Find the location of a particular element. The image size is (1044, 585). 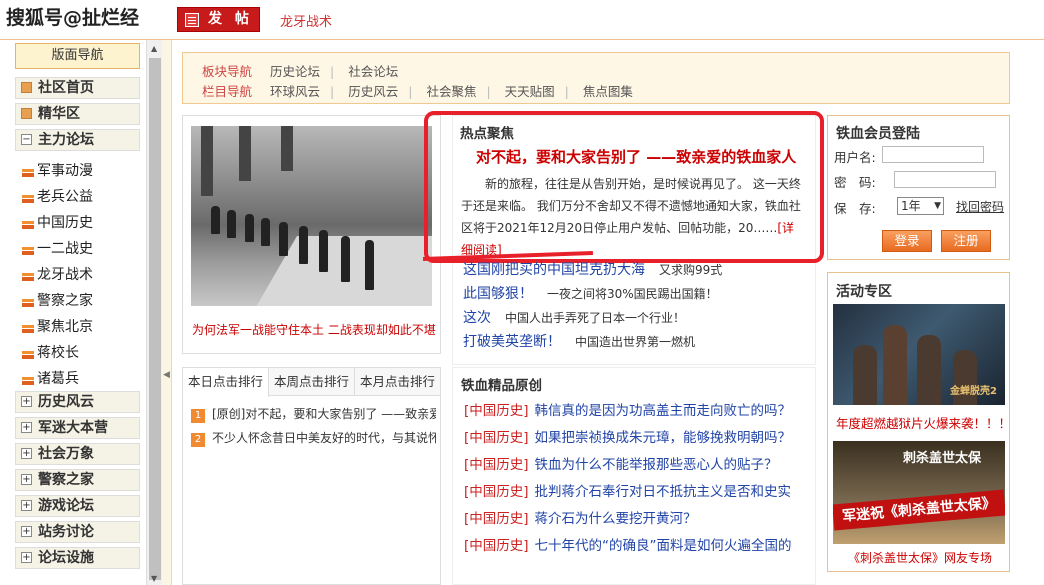

sidebar-item: − 主力论坛 is located at coordinates (77, 140).